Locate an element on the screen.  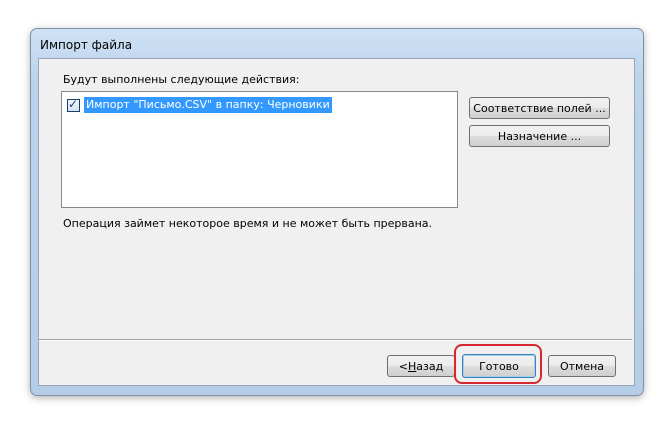
back-button-accel: Н is located at coordinates (412, 366).